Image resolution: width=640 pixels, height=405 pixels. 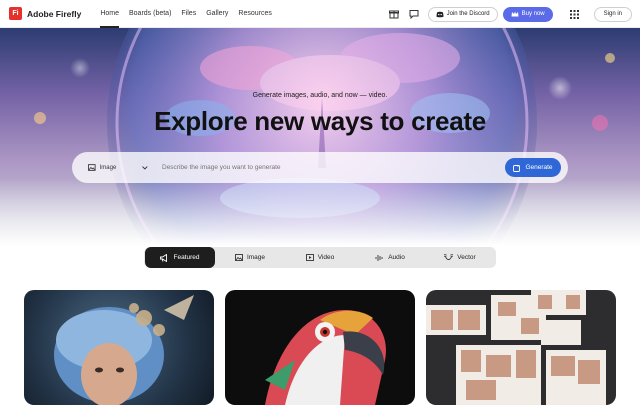 What do you see at coordinates (124, 350) in the screenshot?
I see `blue-haired-child-image` at bounding box center [124, 350].